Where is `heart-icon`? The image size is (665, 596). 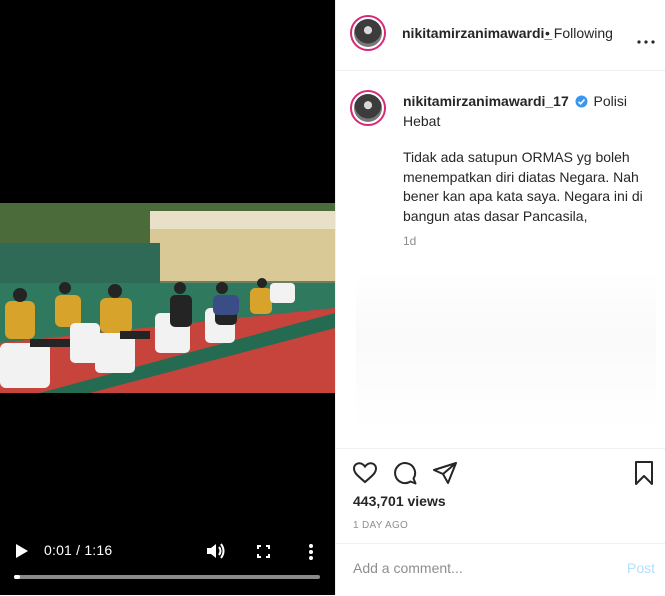
heart-icon is located at coordinates (365, 475).